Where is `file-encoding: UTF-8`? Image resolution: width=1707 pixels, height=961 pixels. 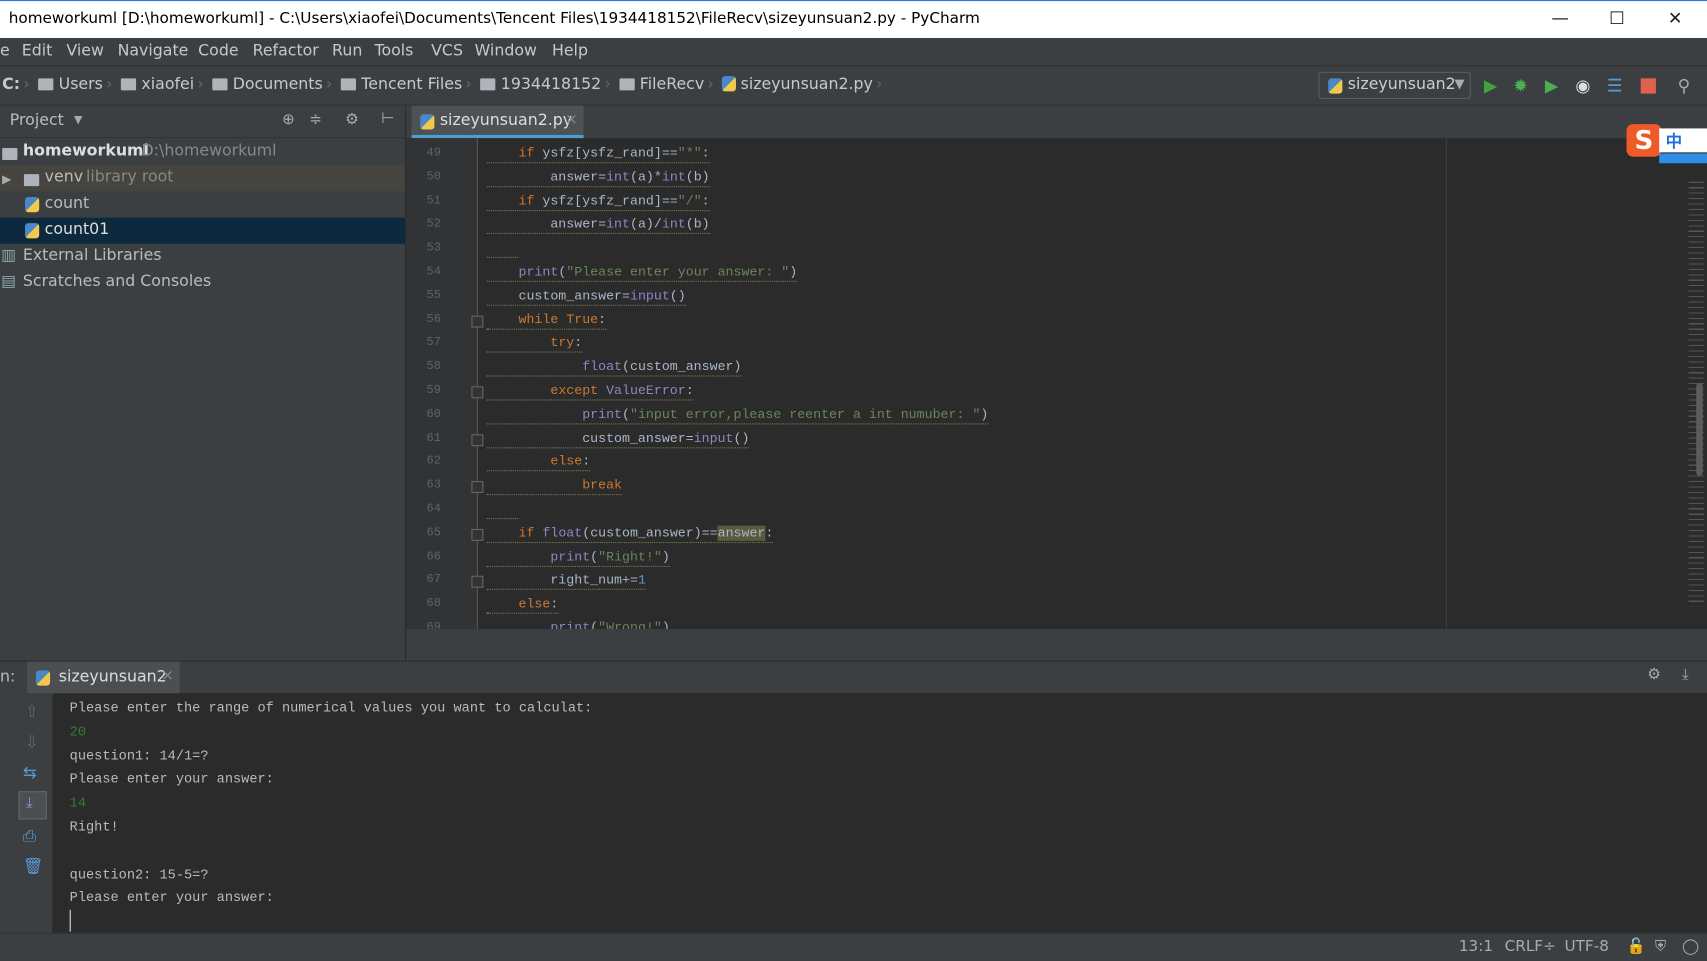
file-encoding: UTF-8 is located at coordinates (1586, 946).